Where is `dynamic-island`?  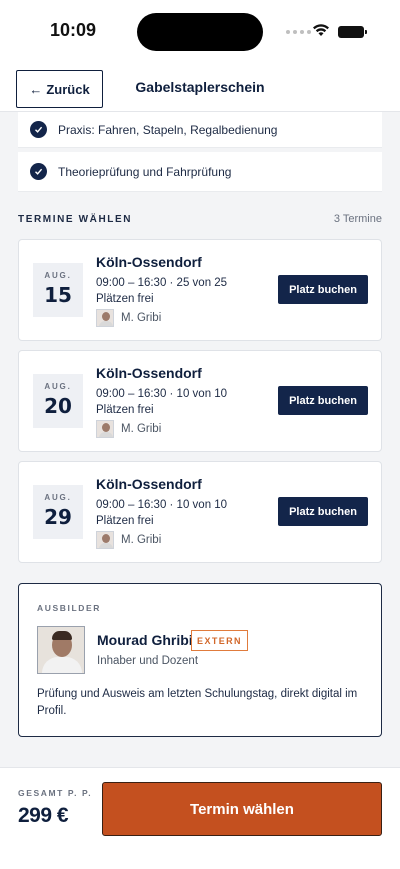
dynamic-island is located at coordinates (200, 32).